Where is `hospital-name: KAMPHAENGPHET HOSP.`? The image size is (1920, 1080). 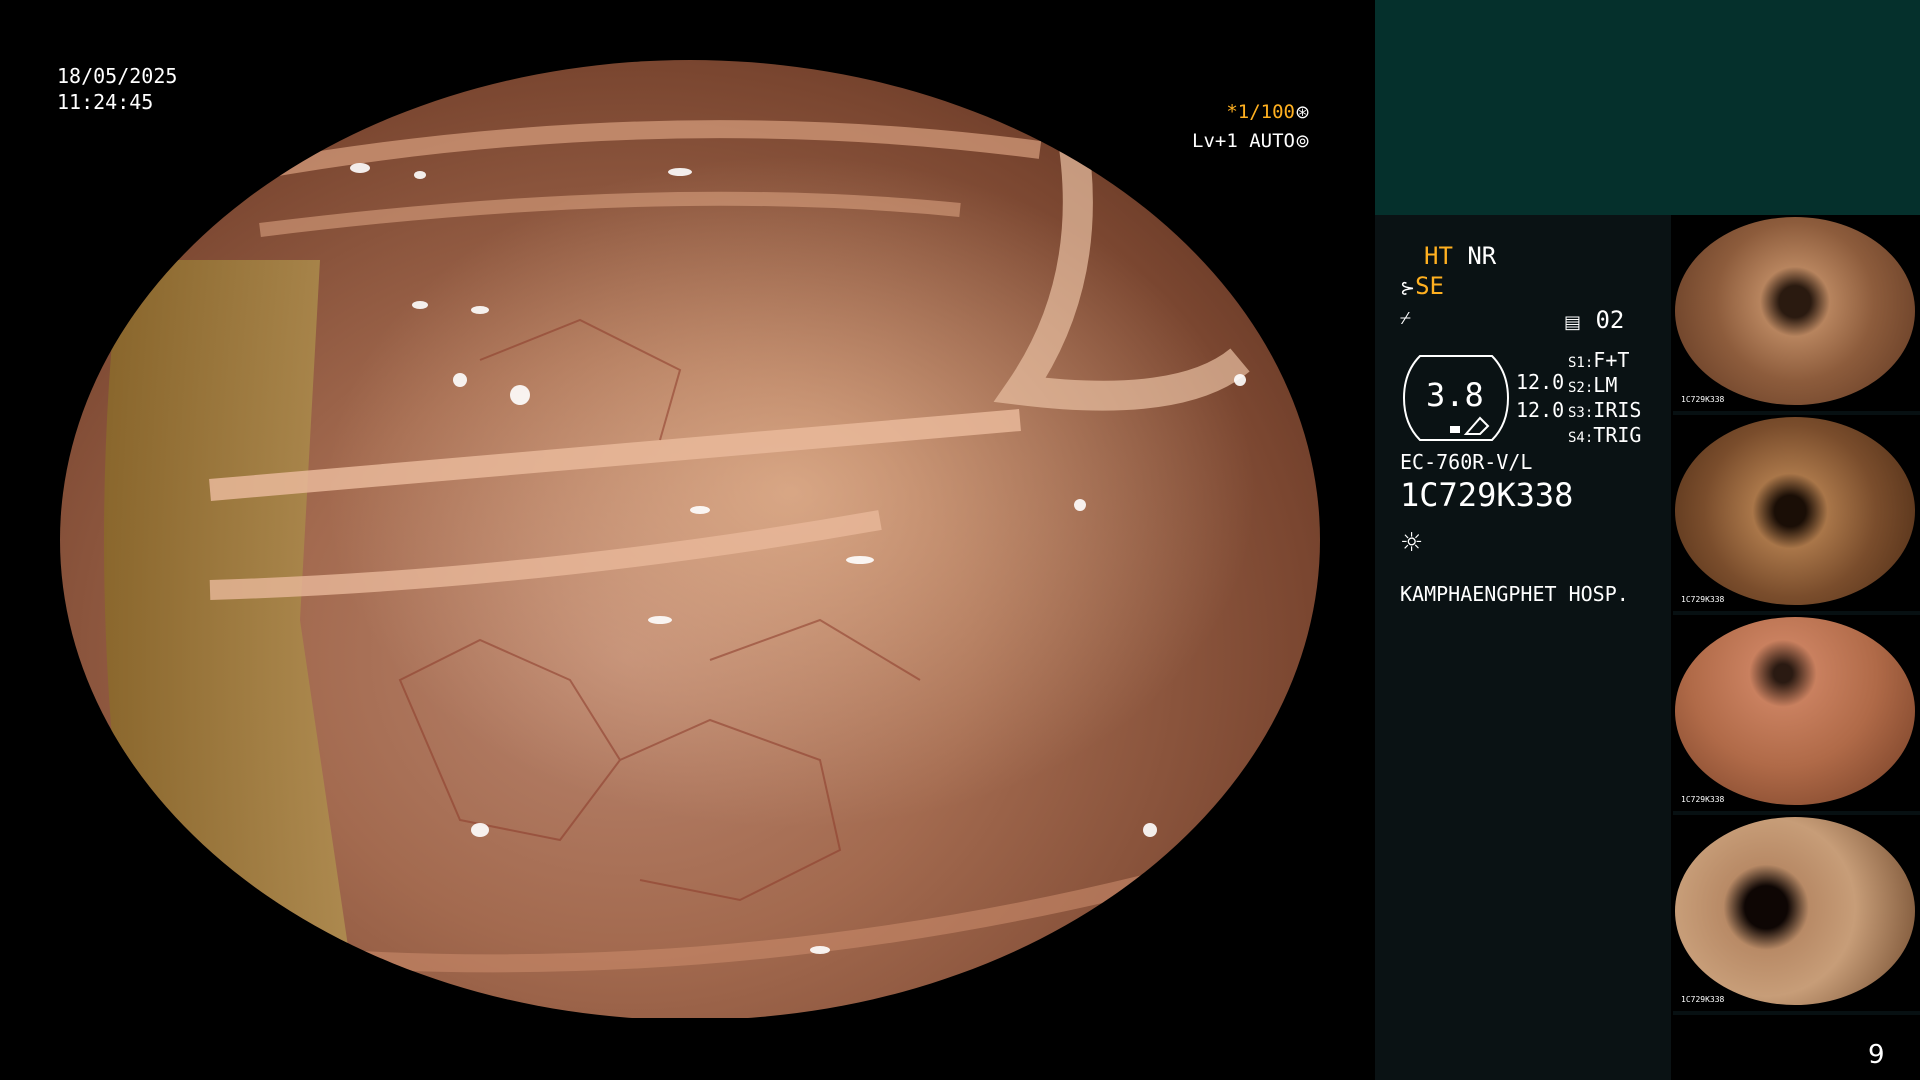 hospital-name: KAMPHAENGPHET HOSP. is located at coordinates (1514, 594).